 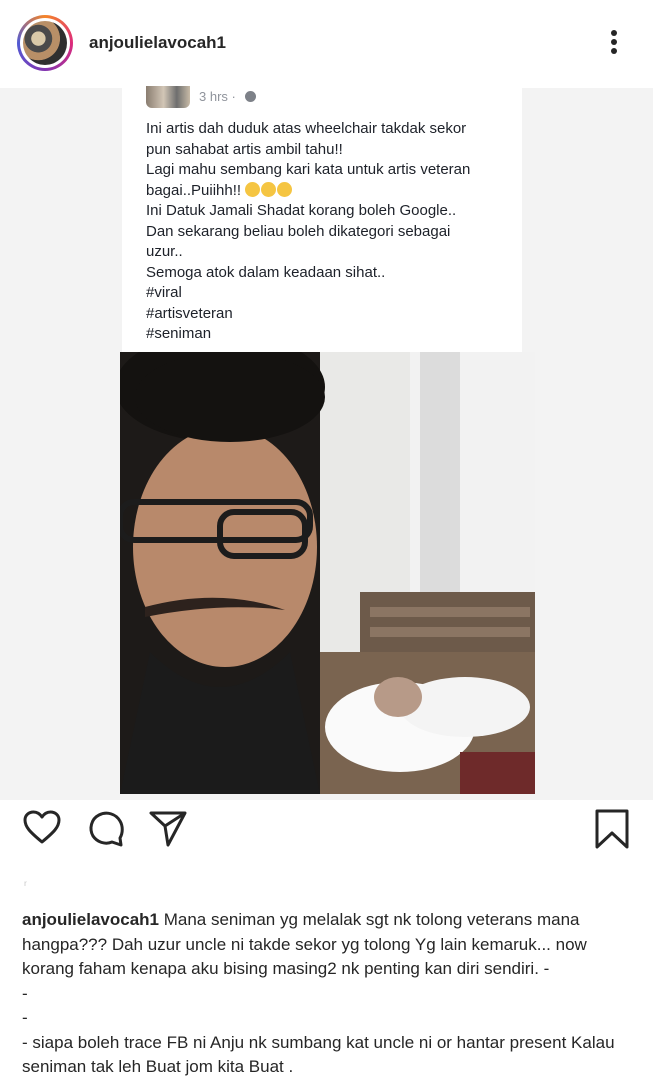 What do you see at coordinates (164, 292) in the screenshot?
I see `facebook-line: #viral` at bounding box center [164, 292].